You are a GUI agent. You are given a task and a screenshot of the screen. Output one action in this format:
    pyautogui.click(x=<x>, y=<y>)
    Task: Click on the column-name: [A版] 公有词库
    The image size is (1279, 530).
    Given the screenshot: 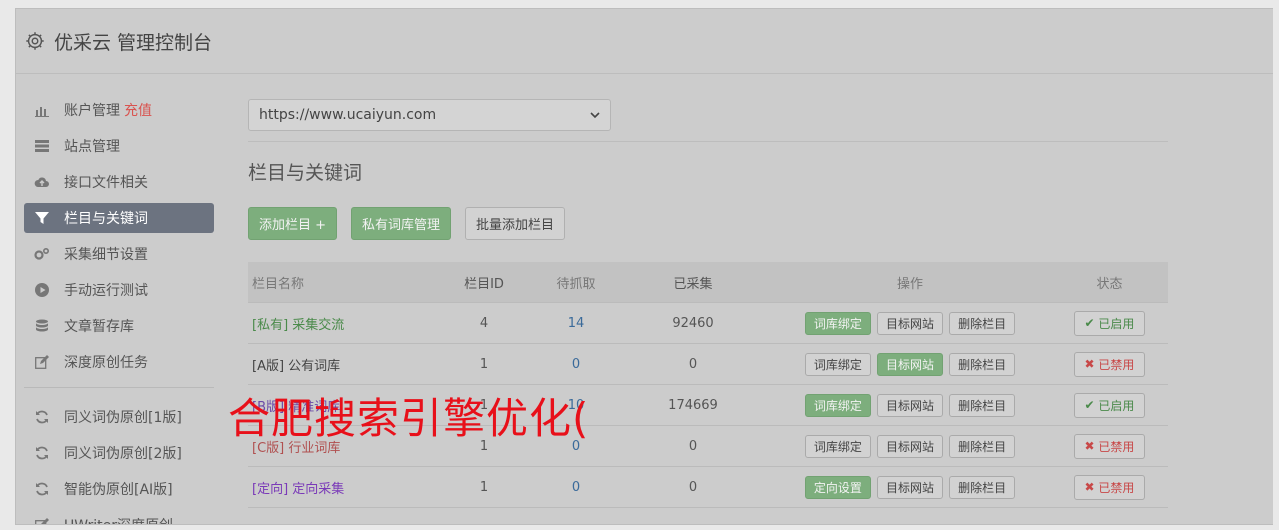 What is the action you would take?
    pyautogui.click(x=340, y=364)
    